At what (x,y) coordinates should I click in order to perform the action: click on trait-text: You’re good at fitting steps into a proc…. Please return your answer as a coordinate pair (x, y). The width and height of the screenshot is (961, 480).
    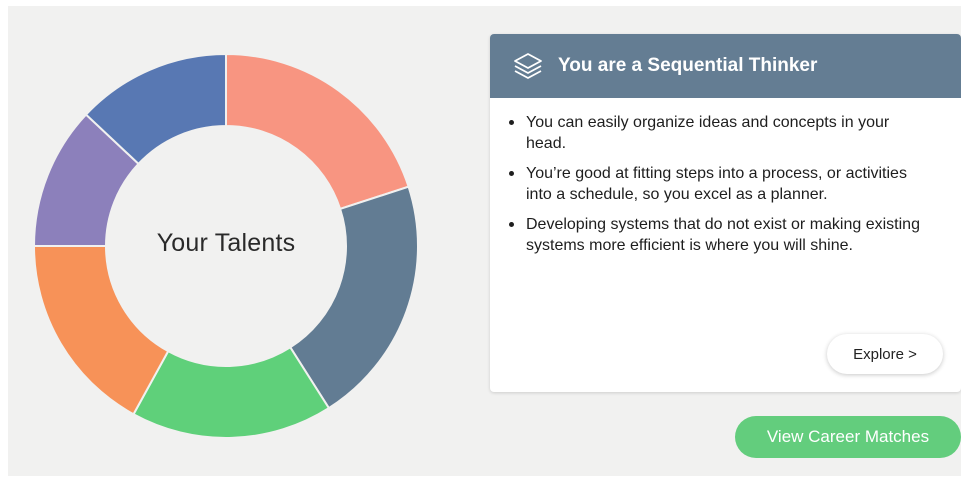
    Looking at the image, I should click on (716, 184).